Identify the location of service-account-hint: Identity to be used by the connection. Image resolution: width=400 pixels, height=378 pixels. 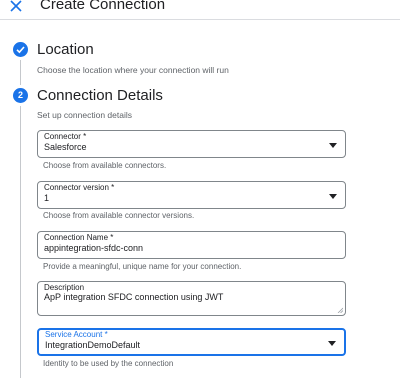
(108, 363).